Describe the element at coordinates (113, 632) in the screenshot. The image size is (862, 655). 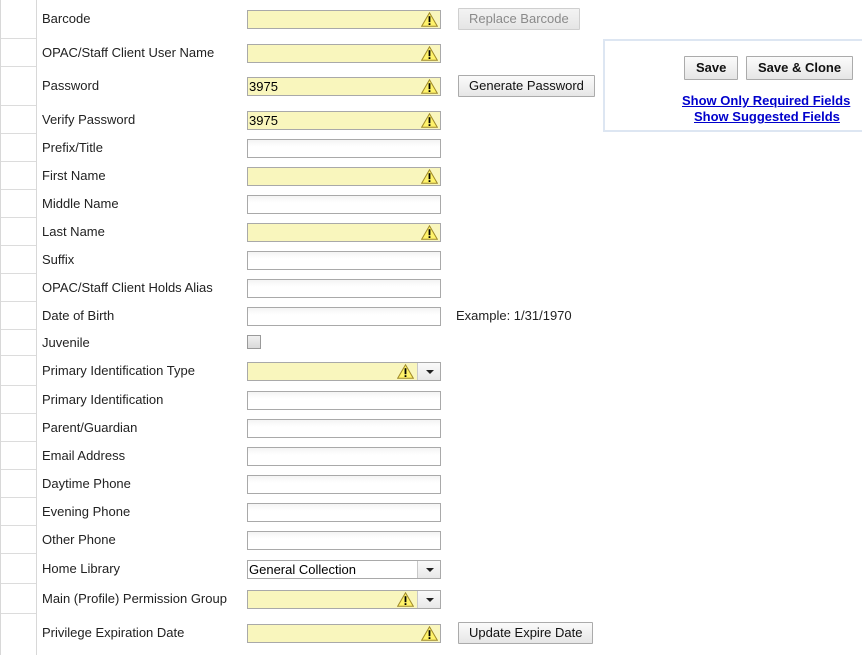
I see `privilege-expiration-label: Privilege Expiration Date` at that location.